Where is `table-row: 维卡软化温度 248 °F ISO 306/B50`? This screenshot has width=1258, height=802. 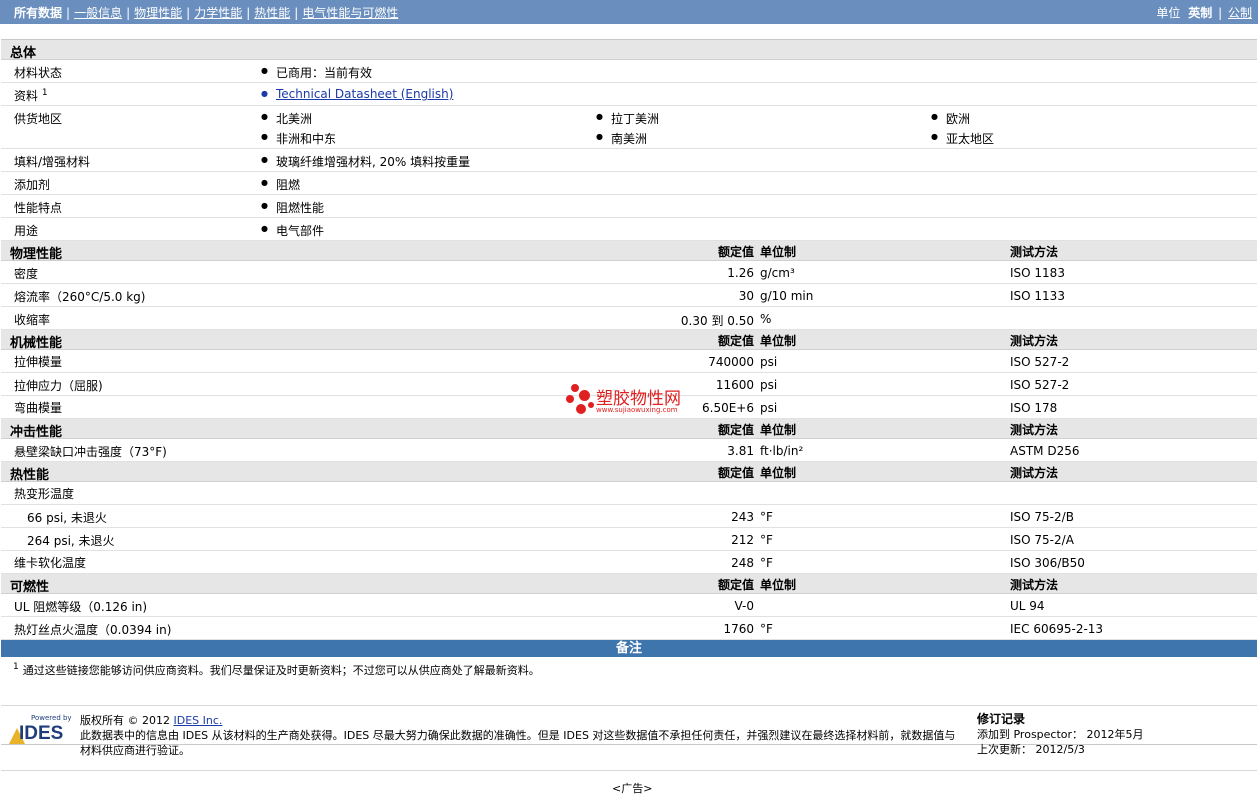
table-row: 维卡软化温度 248 °F ISO 306/B50 is located at coordinates (629, 562).